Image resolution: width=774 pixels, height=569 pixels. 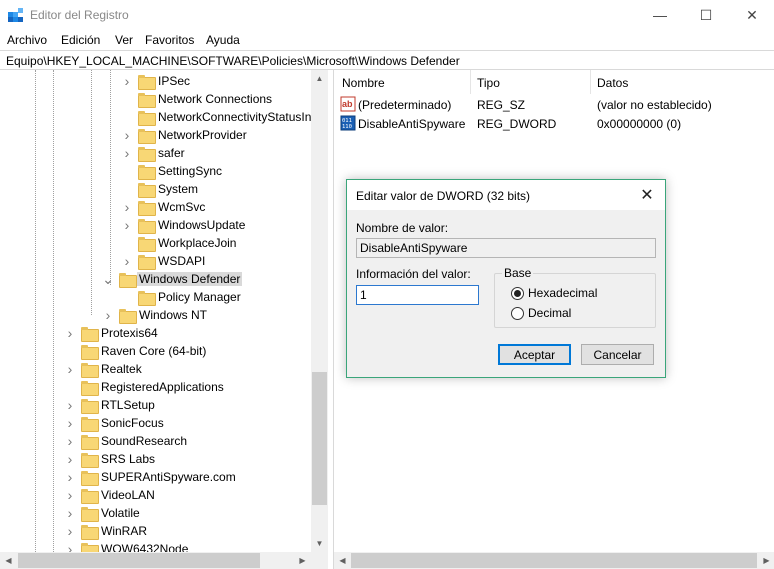 What do you see at coordinates (554, 293) in the screenshot?
I see `radio-hexadecimal: Hexadecimal` at bounding box center [554, 293].